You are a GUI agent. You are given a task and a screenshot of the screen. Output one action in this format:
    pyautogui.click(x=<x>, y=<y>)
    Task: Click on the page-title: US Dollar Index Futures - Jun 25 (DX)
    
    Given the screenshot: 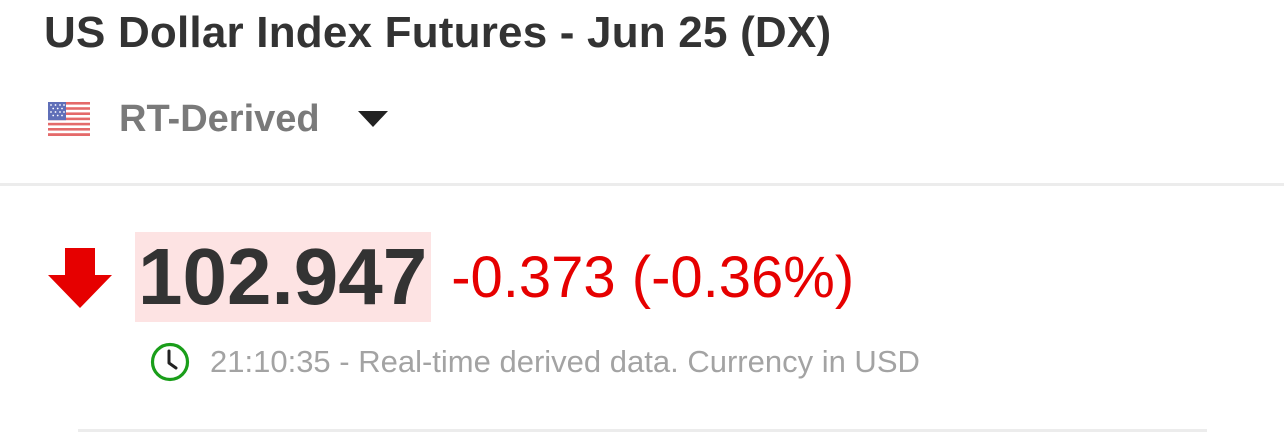 What is the action you would take?
    pyautogui.click(x=438, y=32)
    